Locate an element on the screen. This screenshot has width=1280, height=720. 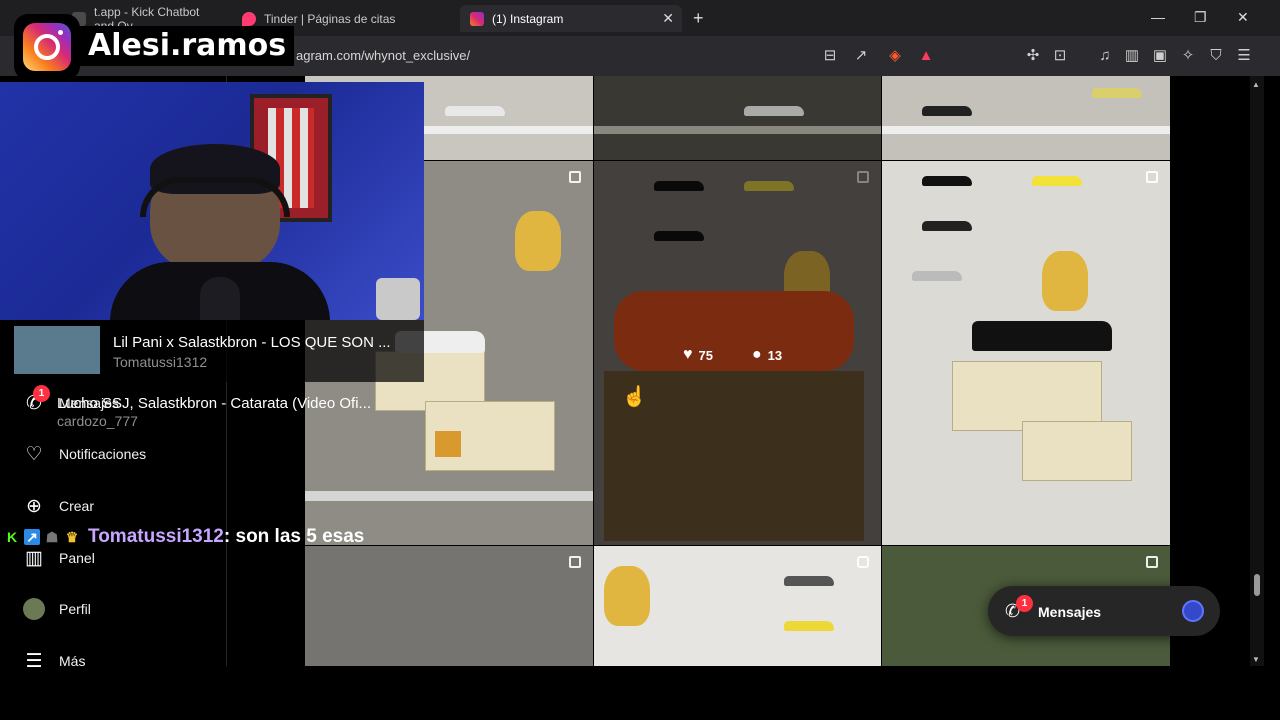
tab-label: Tinder | Páginas de citas is located at coordinates (330, 18).